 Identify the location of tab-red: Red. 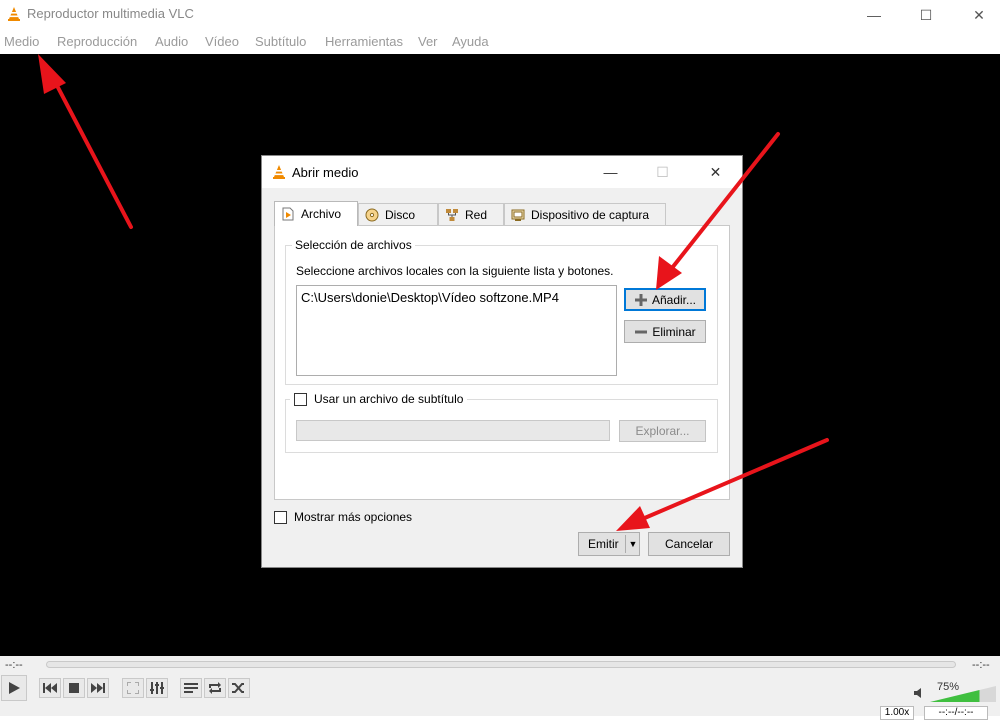
(471, 214).